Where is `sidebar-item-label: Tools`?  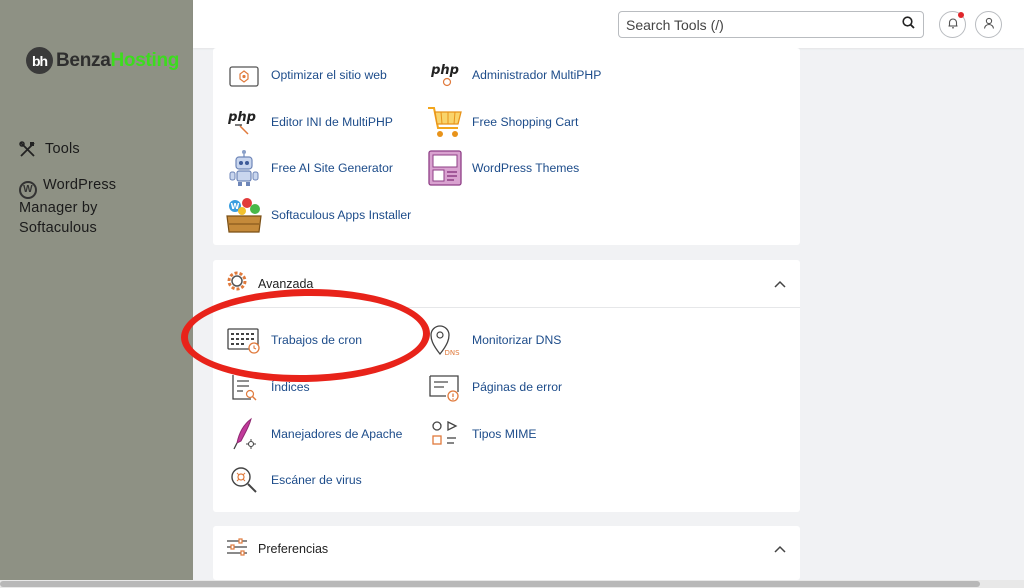
sidebar-item-label: Tools is located at coordinates (62, 149).